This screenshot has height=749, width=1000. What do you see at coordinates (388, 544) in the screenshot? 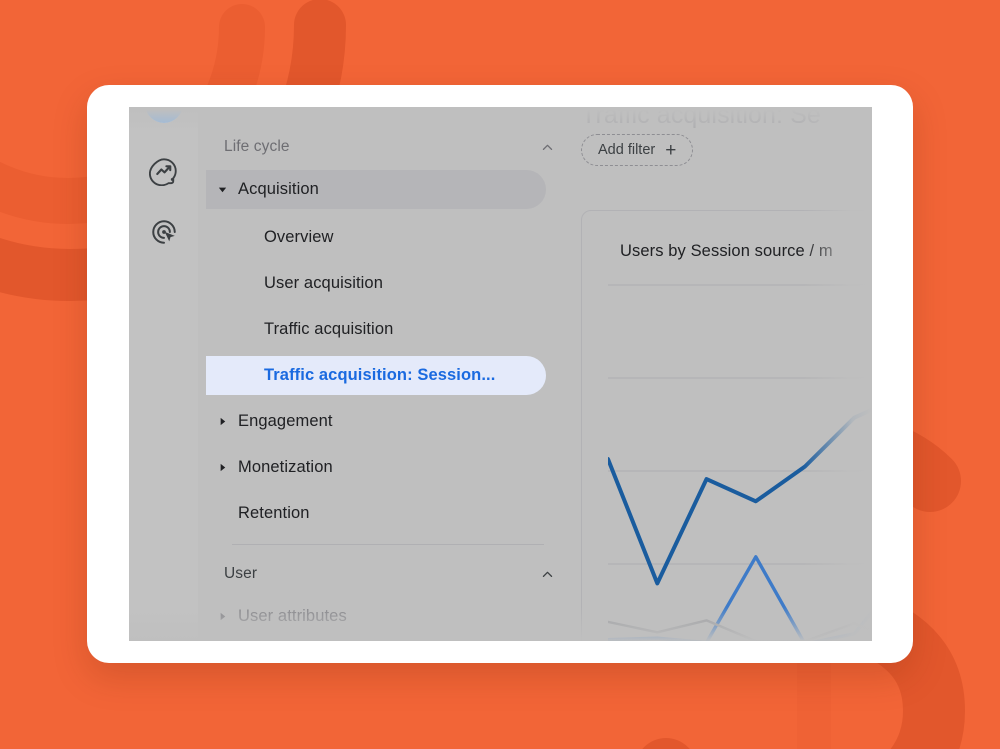
I see `nav-divider` at bounding box center [388, 544].